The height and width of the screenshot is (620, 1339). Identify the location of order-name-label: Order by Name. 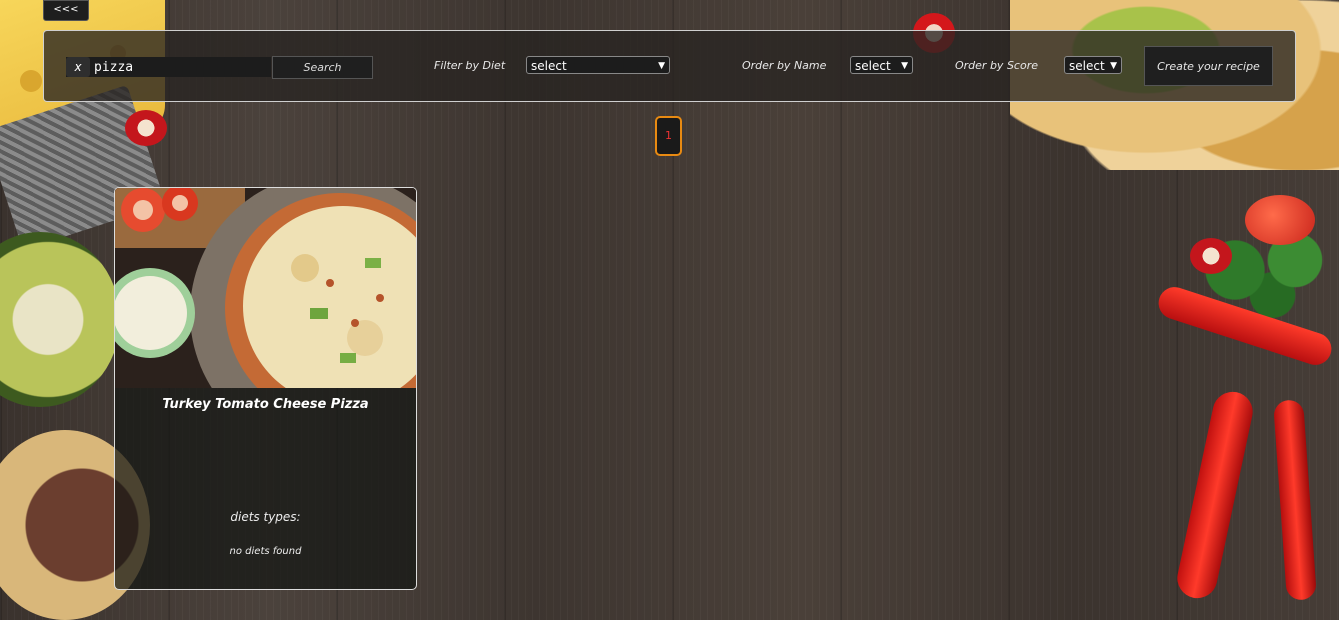
(784, 65).